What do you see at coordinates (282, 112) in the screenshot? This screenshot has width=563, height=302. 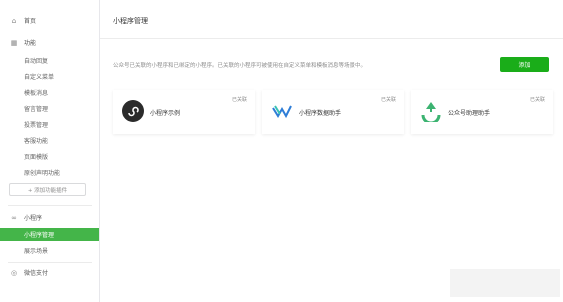 I see `data-assistant-logo-icon` at bounding box center [282, 112].